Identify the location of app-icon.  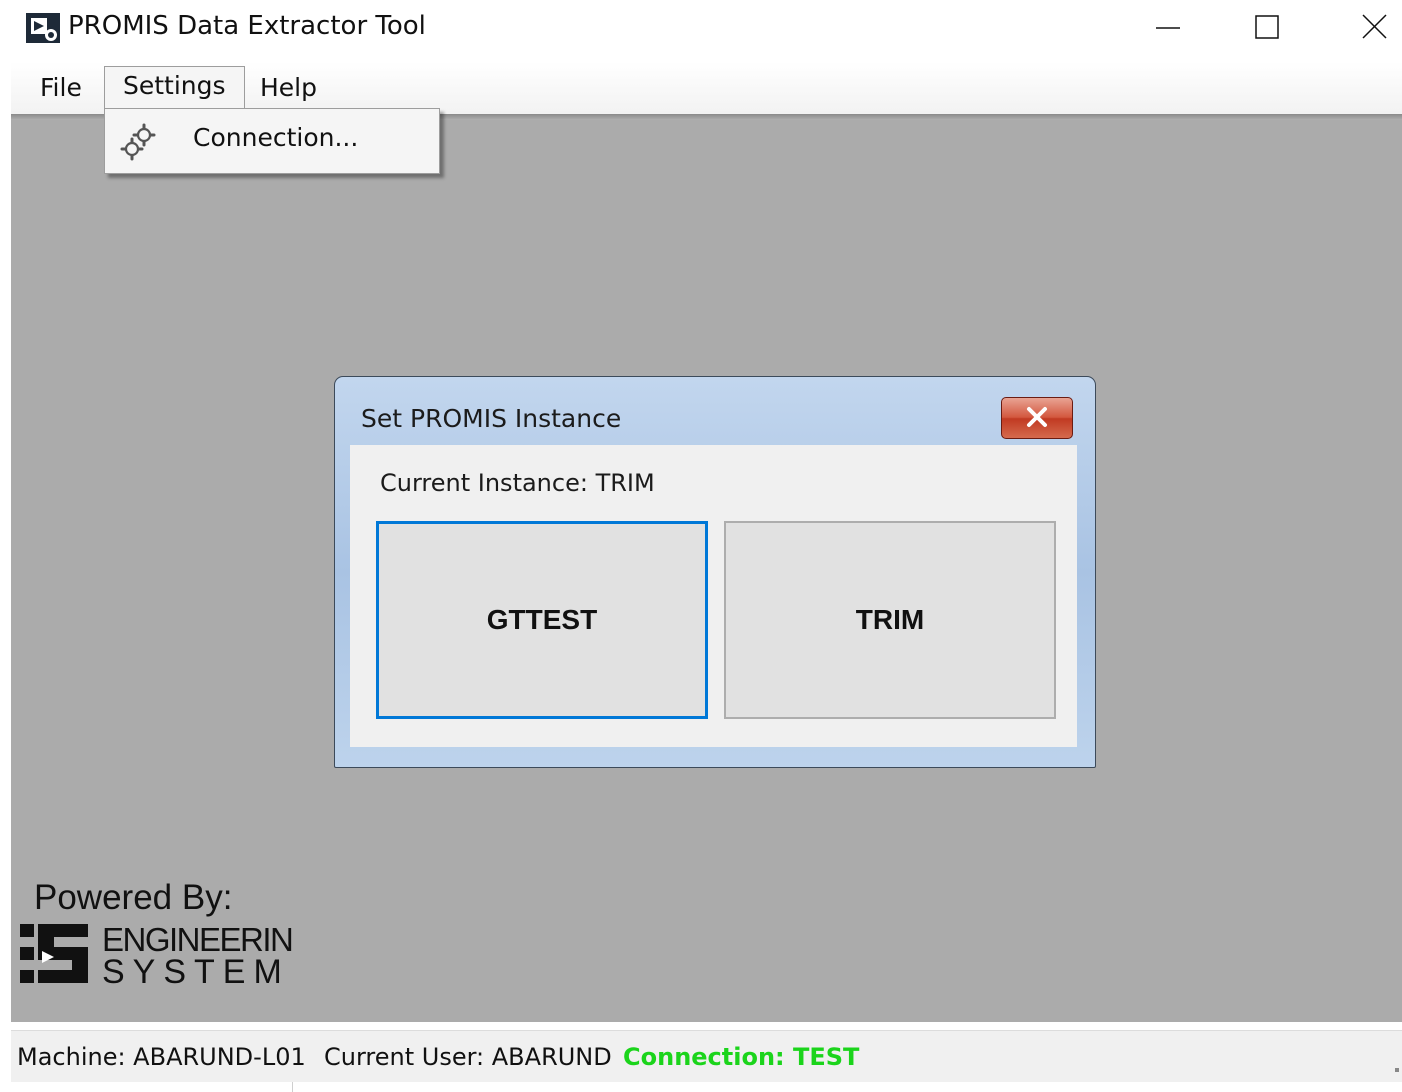
(43, 28).